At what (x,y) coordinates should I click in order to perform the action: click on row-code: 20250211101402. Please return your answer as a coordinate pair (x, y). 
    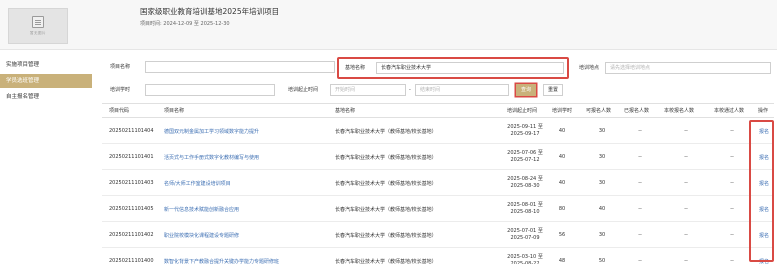
    Looking at the image, I should click on (131, 235).